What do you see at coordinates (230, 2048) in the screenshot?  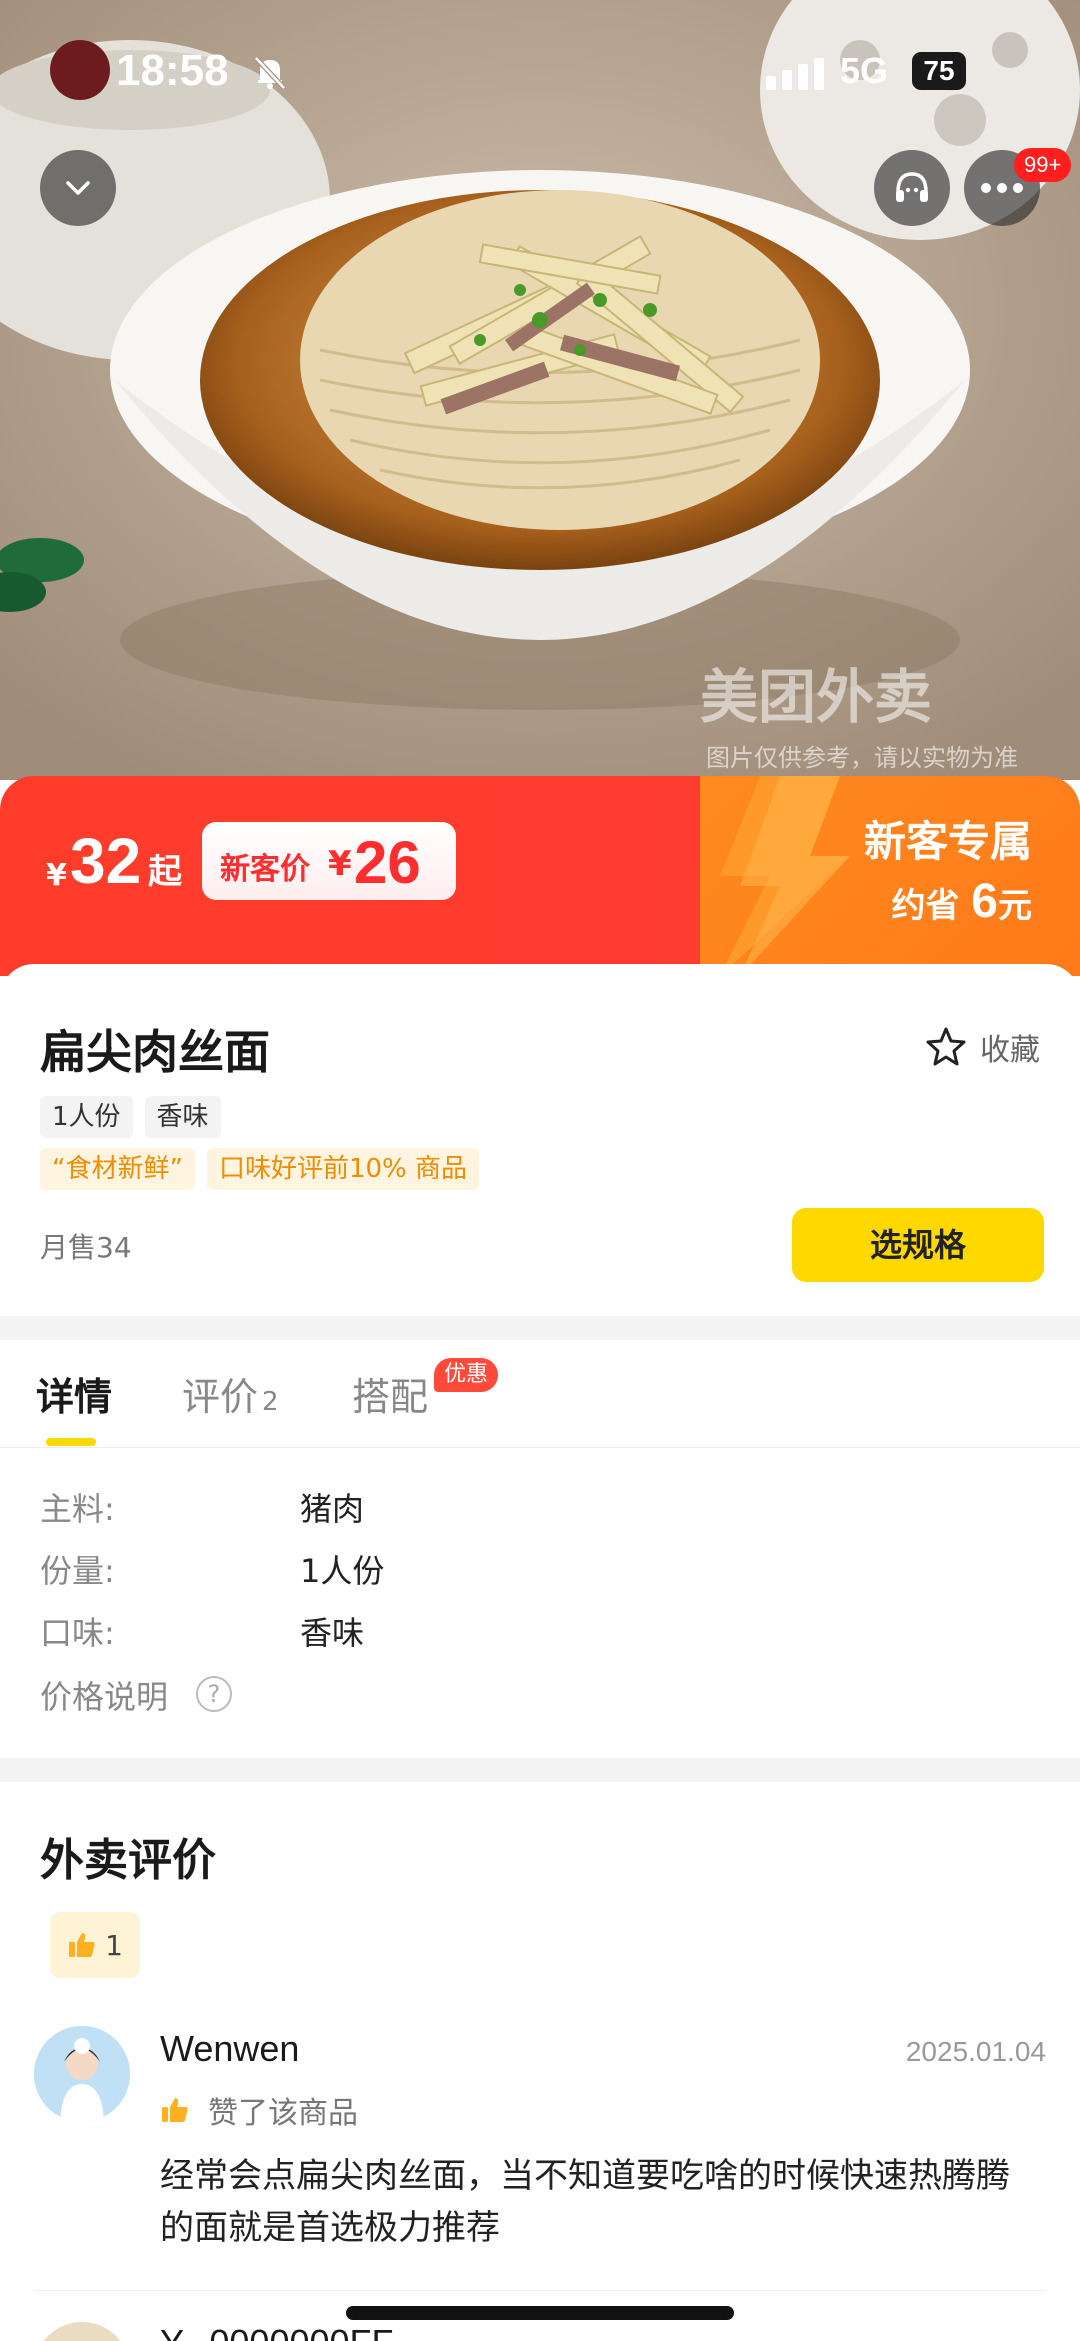 I see `reviewer-name: Wenwen` at bounding box center [230, 2048].